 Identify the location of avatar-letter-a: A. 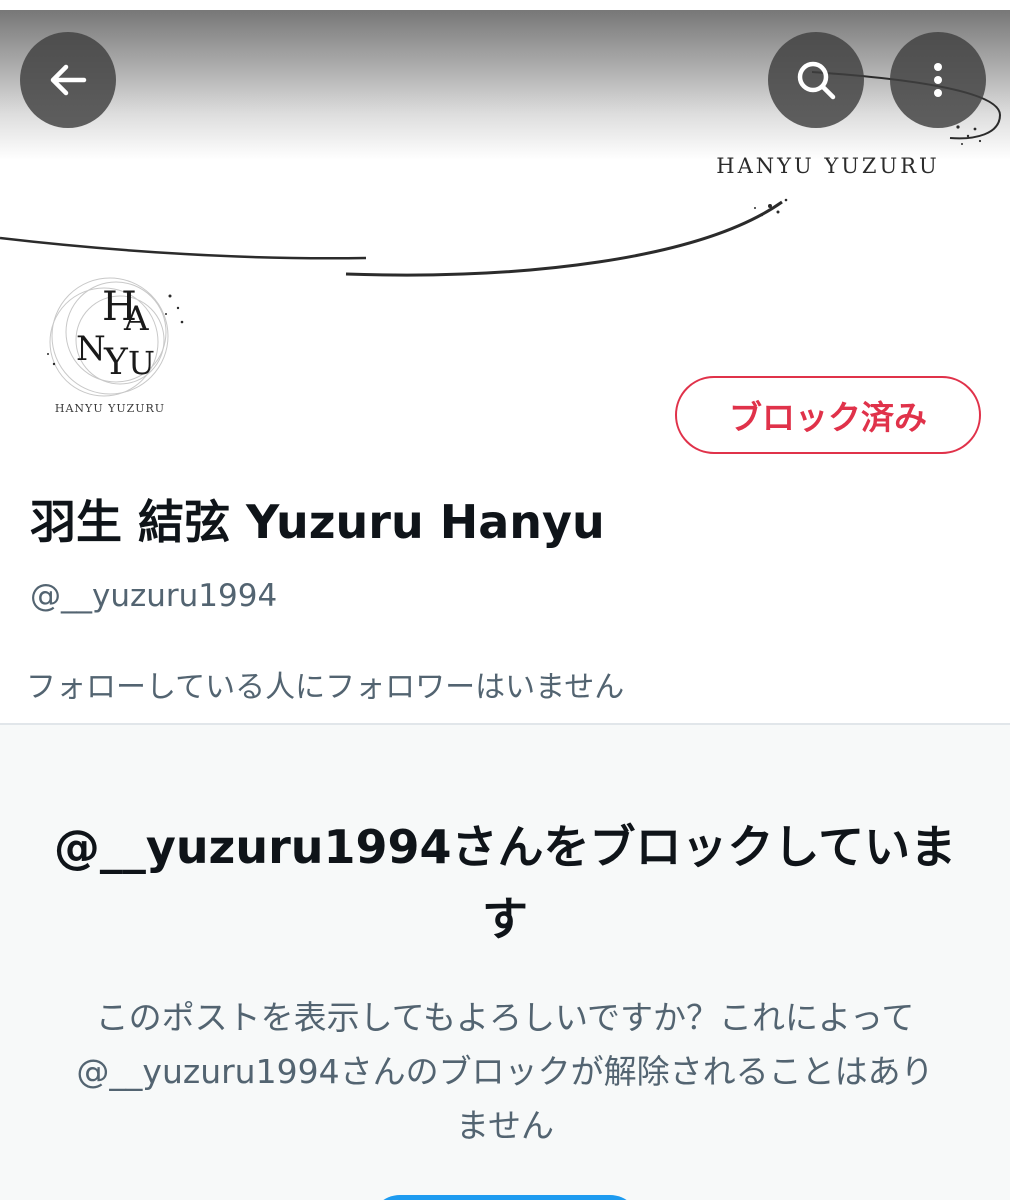
(136, 319).